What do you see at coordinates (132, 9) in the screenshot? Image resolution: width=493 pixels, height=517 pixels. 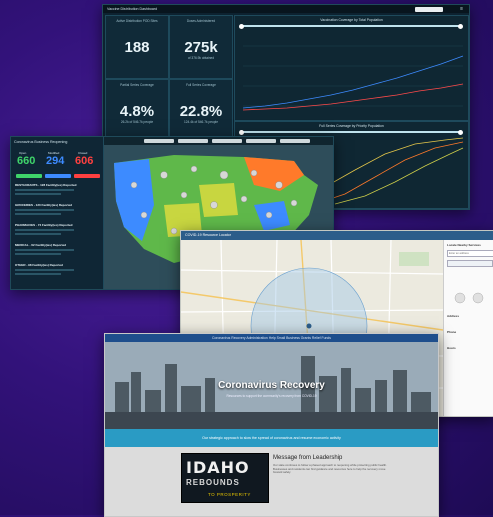 I see `window-title: Vaccine Distribution Dashboard` at bounding box center [132, 9].